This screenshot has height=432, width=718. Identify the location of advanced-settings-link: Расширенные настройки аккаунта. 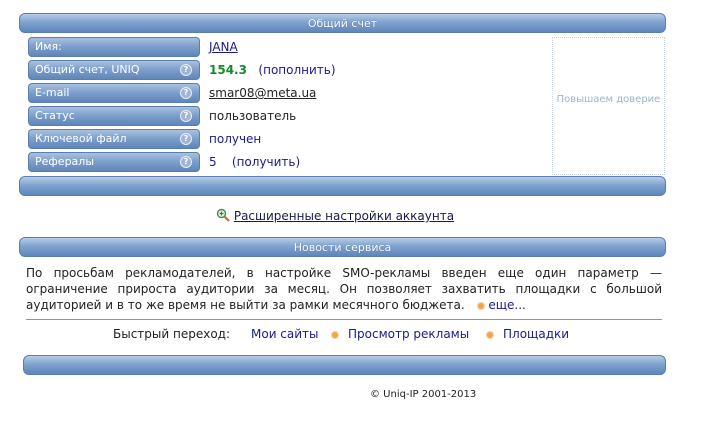
(344, 216).